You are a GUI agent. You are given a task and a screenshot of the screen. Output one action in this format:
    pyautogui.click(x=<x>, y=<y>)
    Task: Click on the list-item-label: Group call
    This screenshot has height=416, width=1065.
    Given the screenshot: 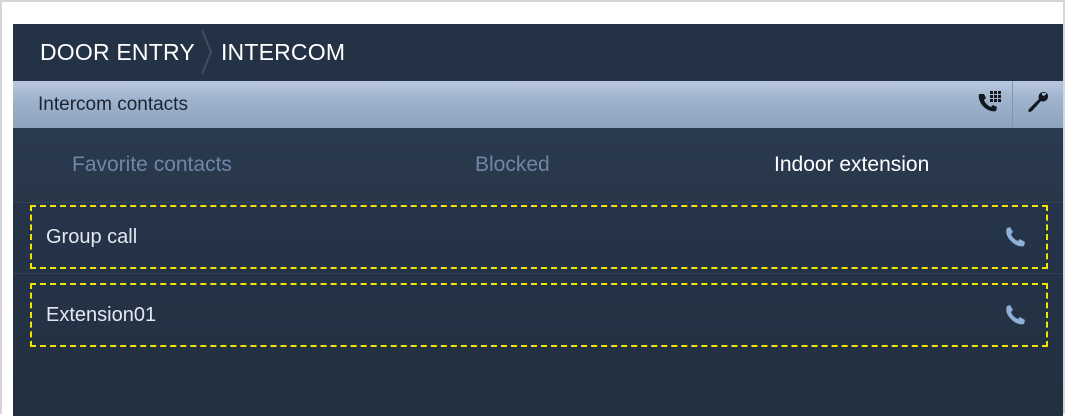 What is the action you would take?
    pyautogui.click(x=92, y=236)
    